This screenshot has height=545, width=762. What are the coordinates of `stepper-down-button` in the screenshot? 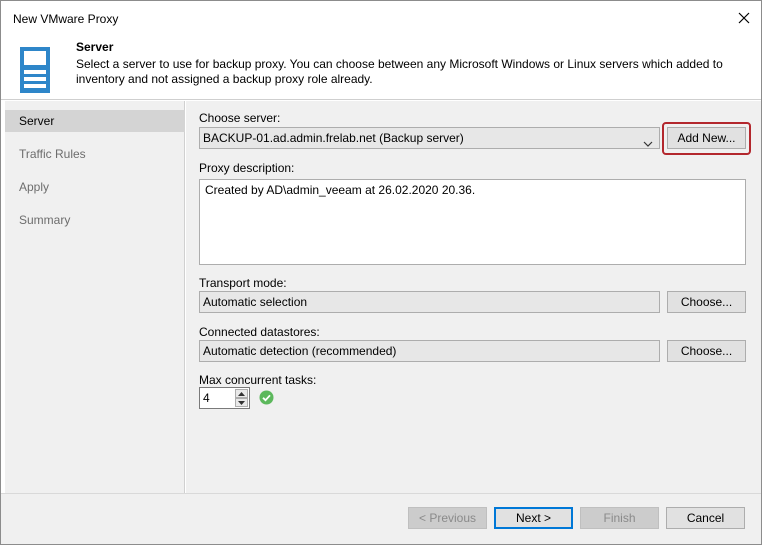 It's located at (241, 402).